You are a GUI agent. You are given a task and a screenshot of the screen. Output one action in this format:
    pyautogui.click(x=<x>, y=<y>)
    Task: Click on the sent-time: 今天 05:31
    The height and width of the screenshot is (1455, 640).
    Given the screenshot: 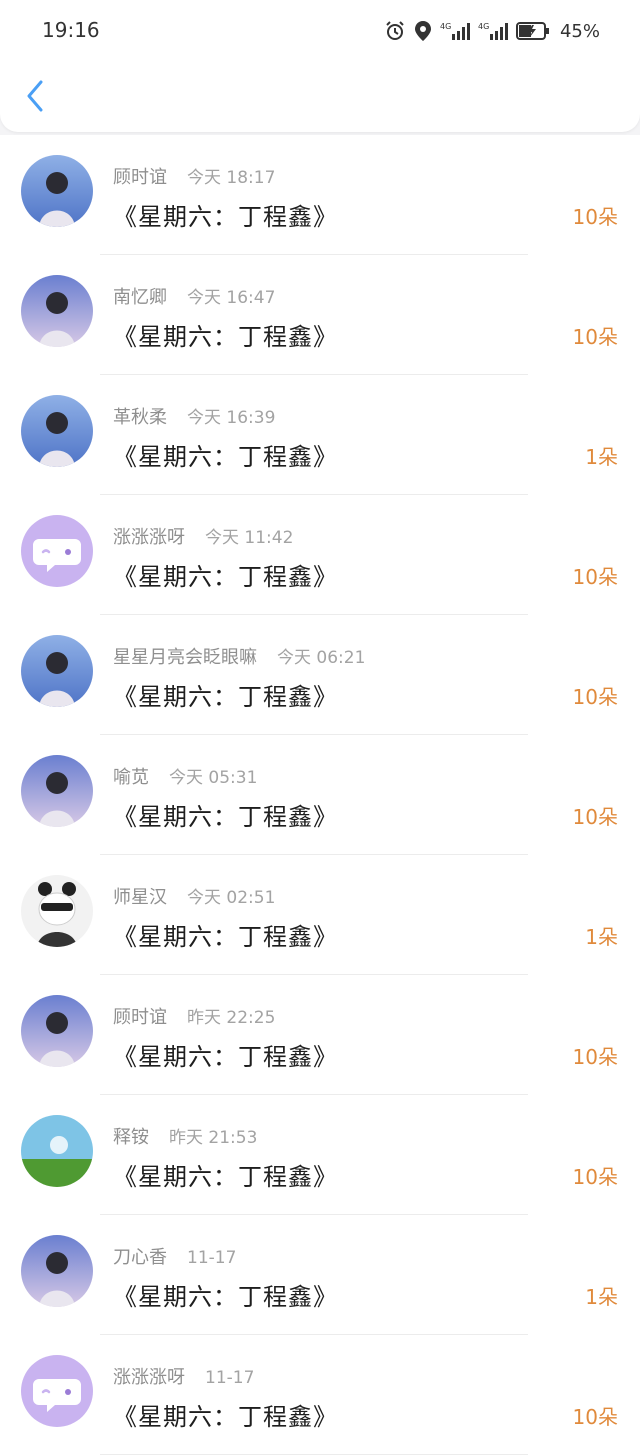 What is the action you would take?
    pyautogui.click(x=213, y=778)
    